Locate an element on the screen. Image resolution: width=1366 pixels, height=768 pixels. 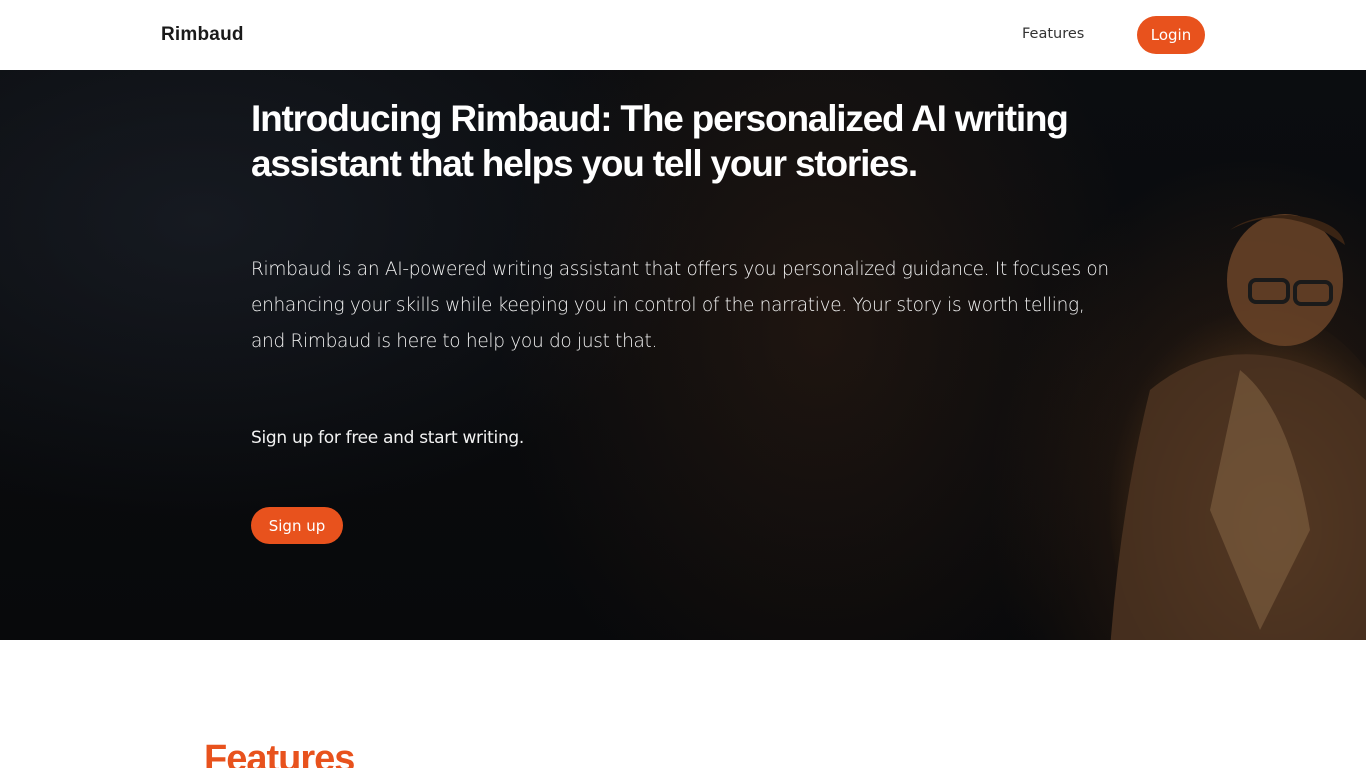
top-navbar: Rimbaud Features Login is located at coordinates (683, 35).